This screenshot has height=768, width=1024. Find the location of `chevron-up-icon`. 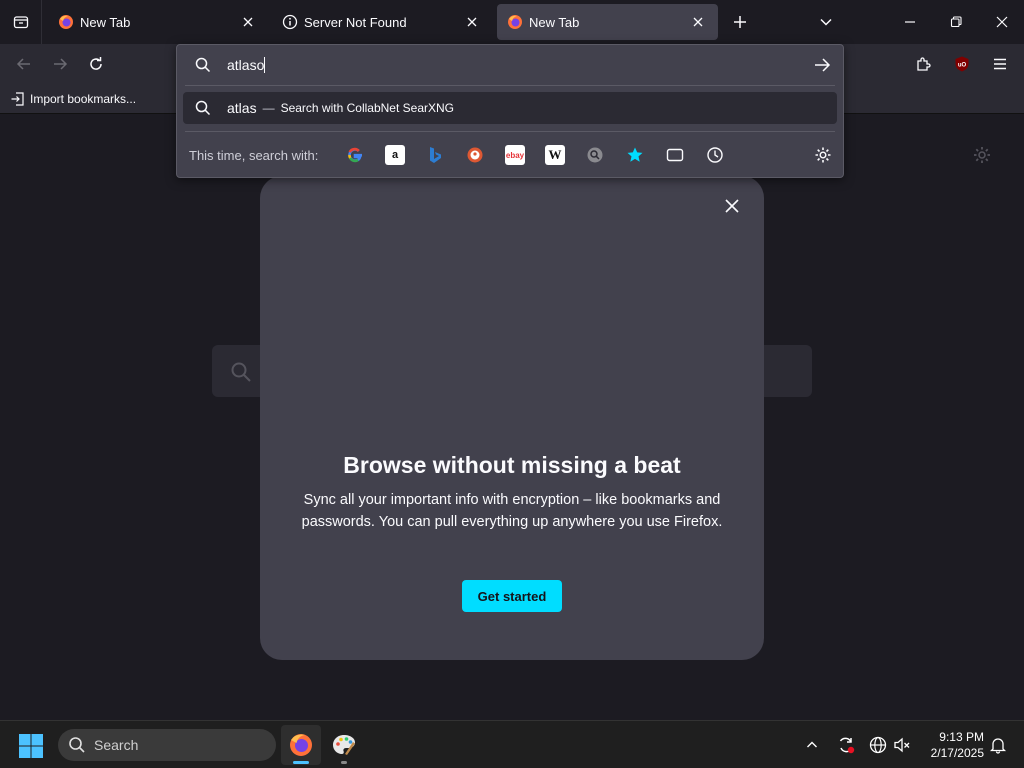

chevron-up-icon is located at coordinates (812, 744).